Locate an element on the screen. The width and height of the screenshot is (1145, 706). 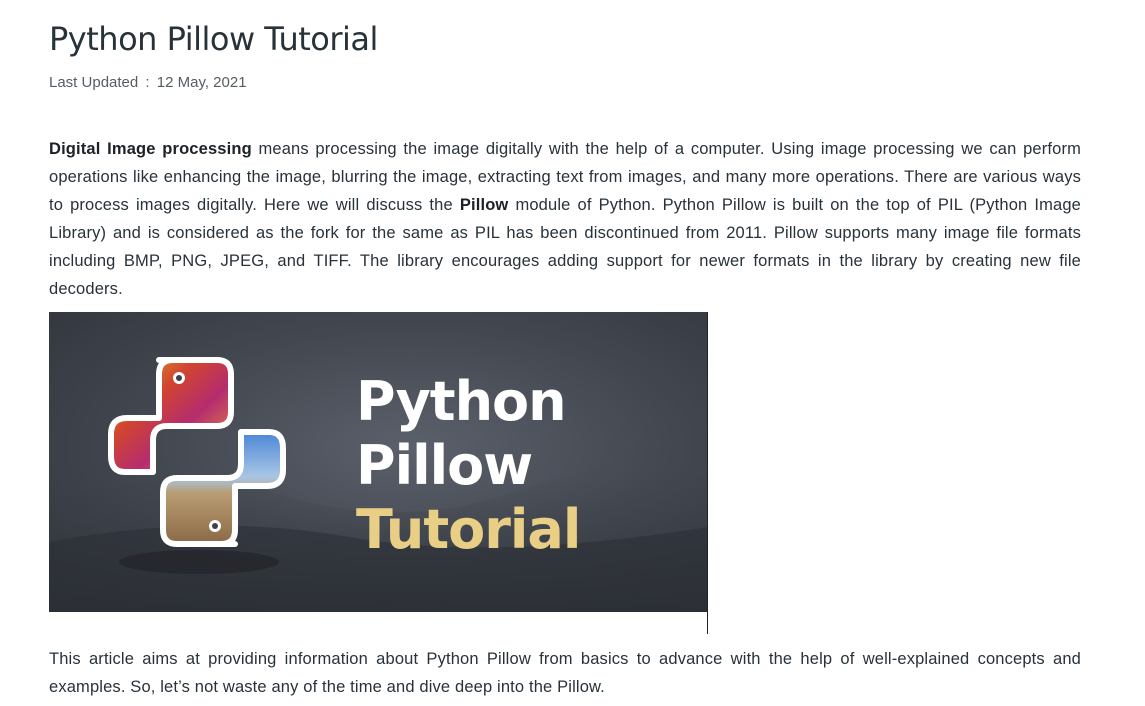
intro-bold-pillow: Pillow is located at coordinates (484, 205).